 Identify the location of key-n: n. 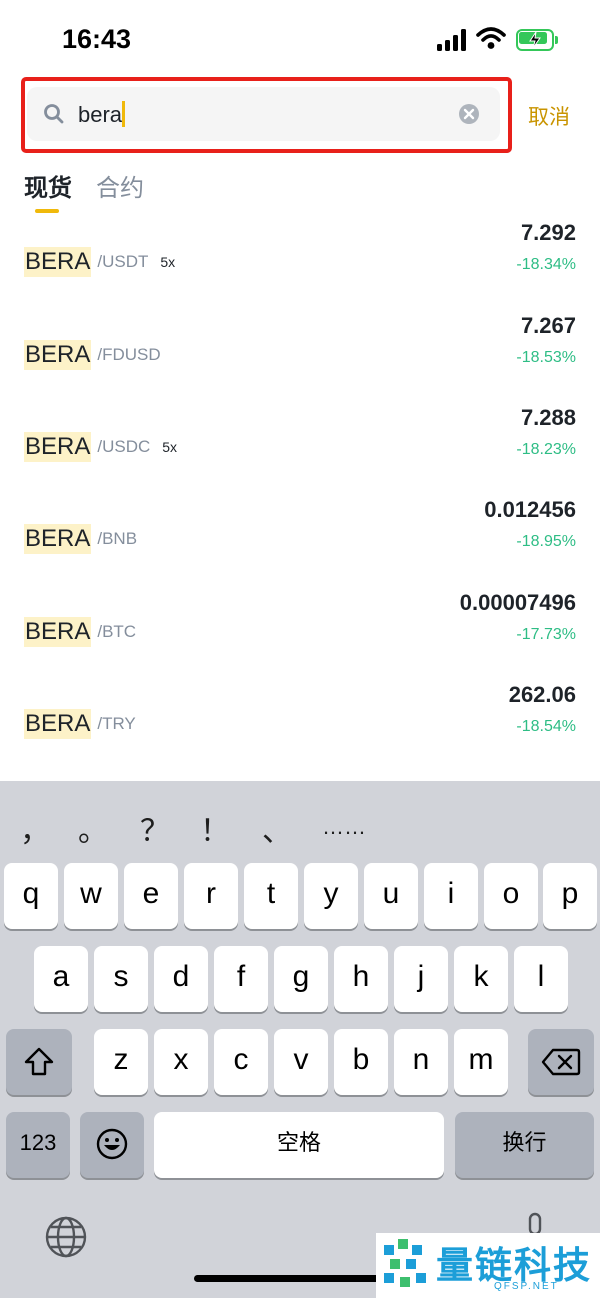
(421, 1062).